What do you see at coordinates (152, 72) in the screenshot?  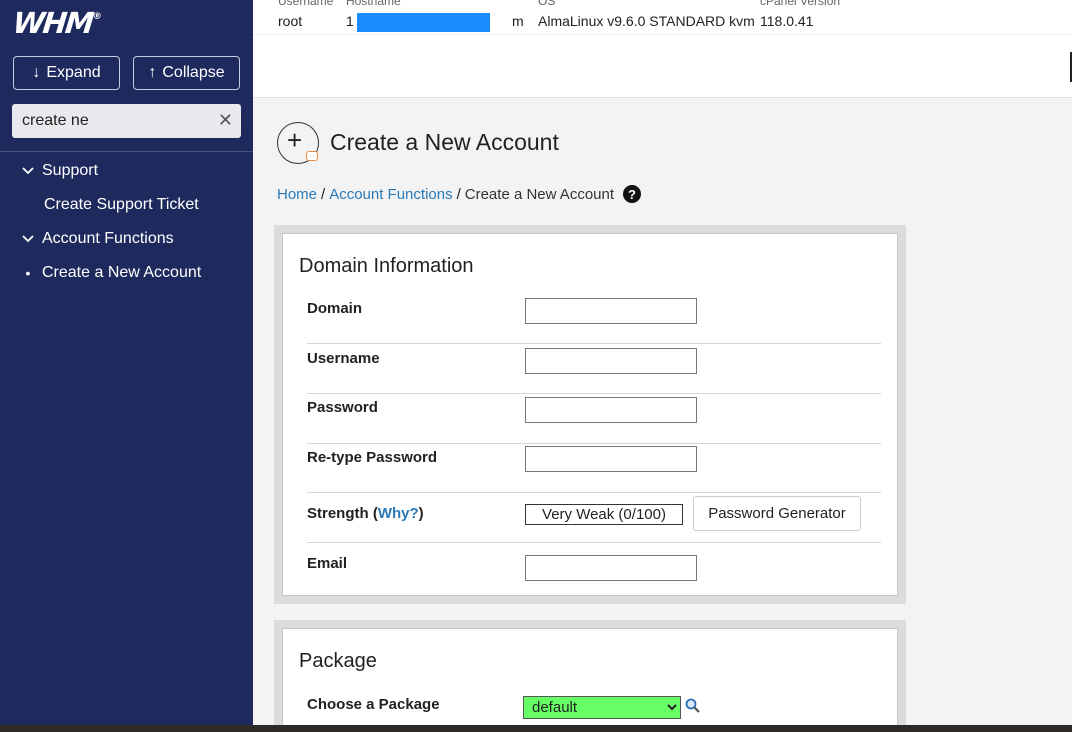 I see `arrow-up-icon: ↑` at bounding box center [152, 72].